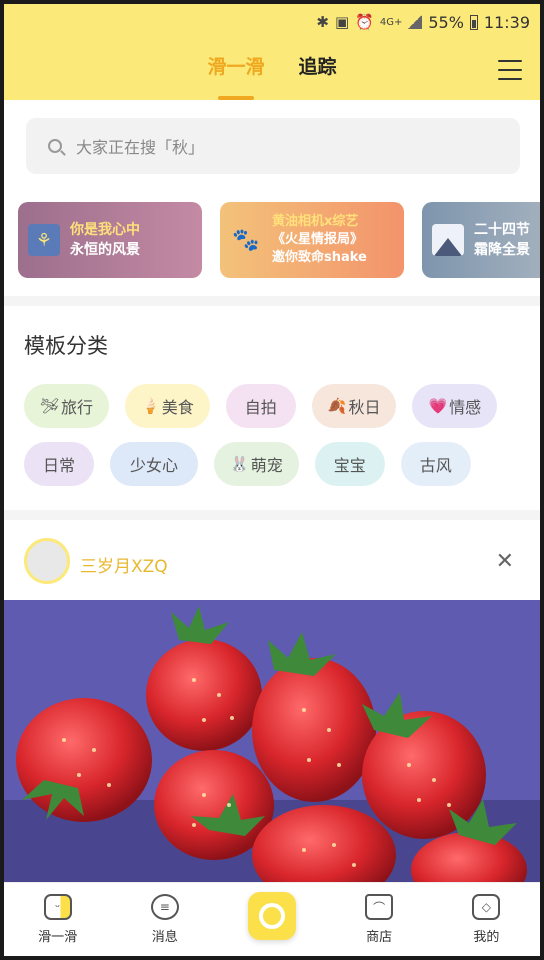 This screenshot has height=960, width=544. I want to click on ice-cream-icon: 🍦, so click(150, 406).